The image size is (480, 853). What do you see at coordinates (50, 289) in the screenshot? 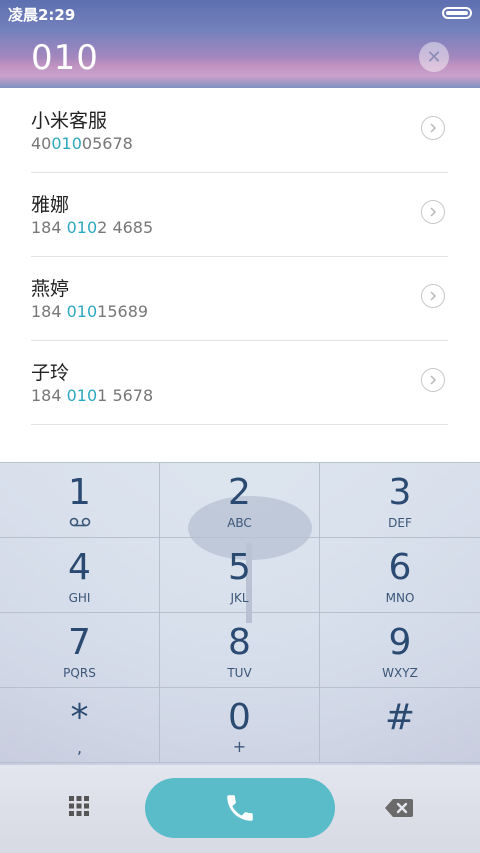
I see `contact-name: 燕婷` at bounding box center [50, 289].